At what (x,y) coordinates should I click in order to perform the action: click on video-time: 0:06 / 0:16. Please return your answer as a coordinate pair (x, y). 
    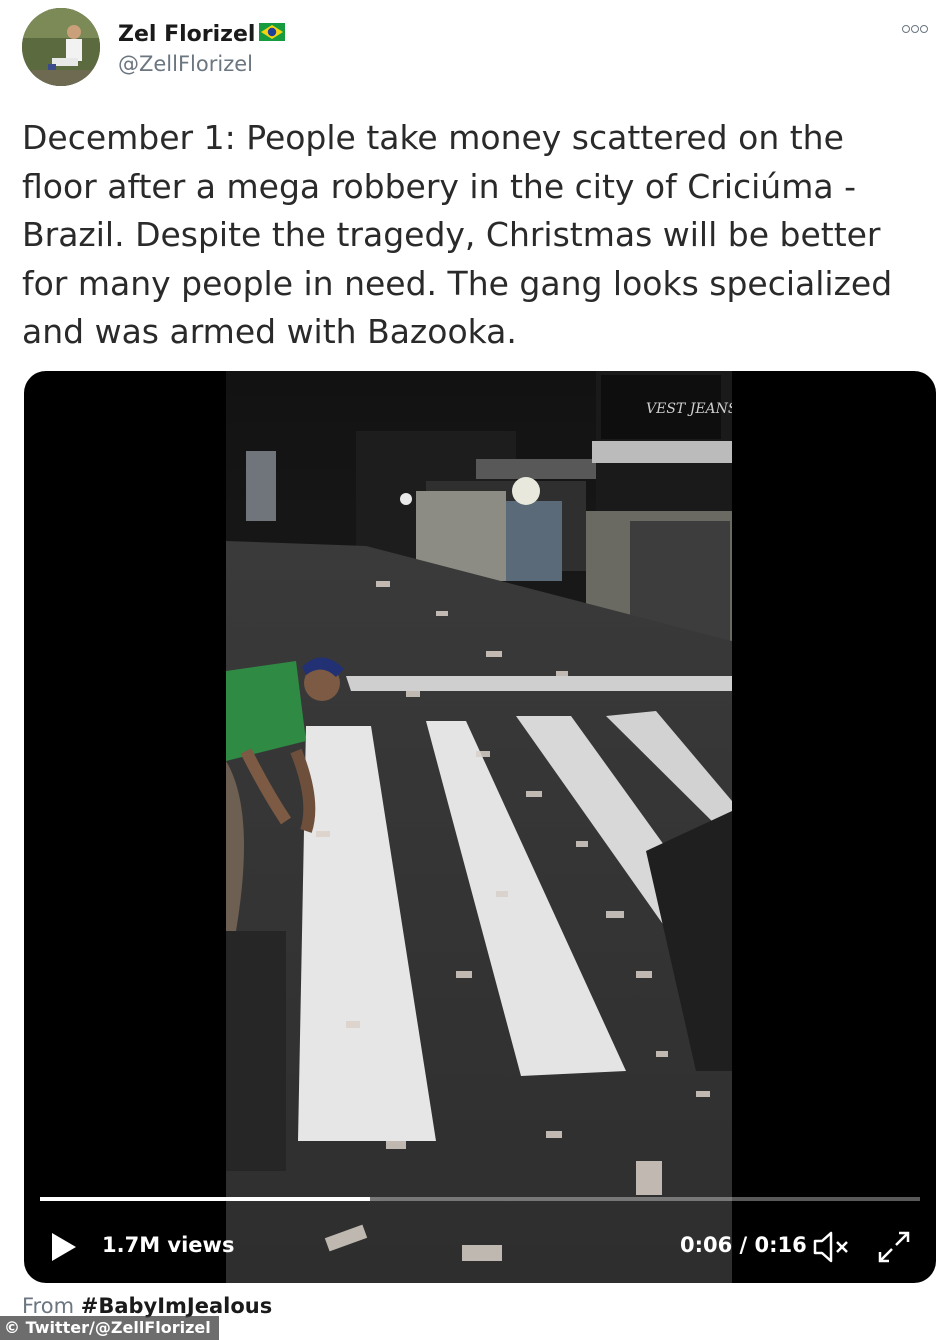
    Looking at the image, I should click on (743, 1245).